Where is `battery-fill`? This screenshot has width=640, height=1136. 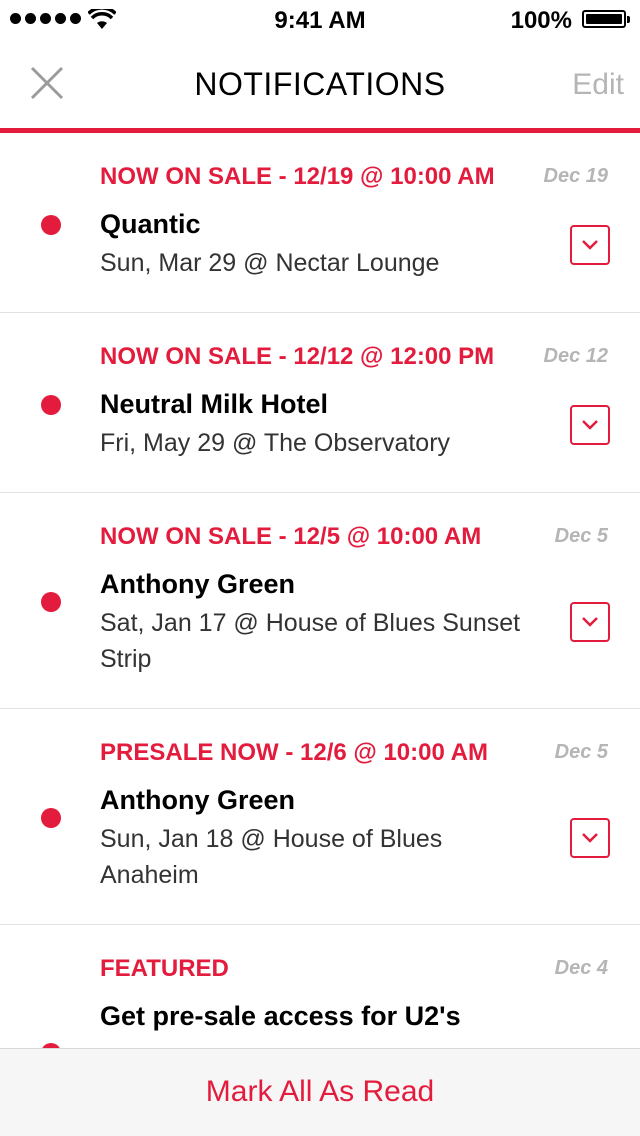
battery-fill is located at coordinates (604, 19).